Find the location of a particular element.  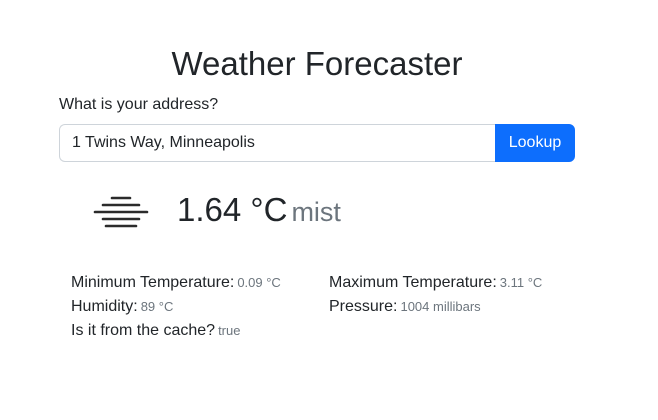

humidity-value: 89 °C is located at coordinates (157, 306).